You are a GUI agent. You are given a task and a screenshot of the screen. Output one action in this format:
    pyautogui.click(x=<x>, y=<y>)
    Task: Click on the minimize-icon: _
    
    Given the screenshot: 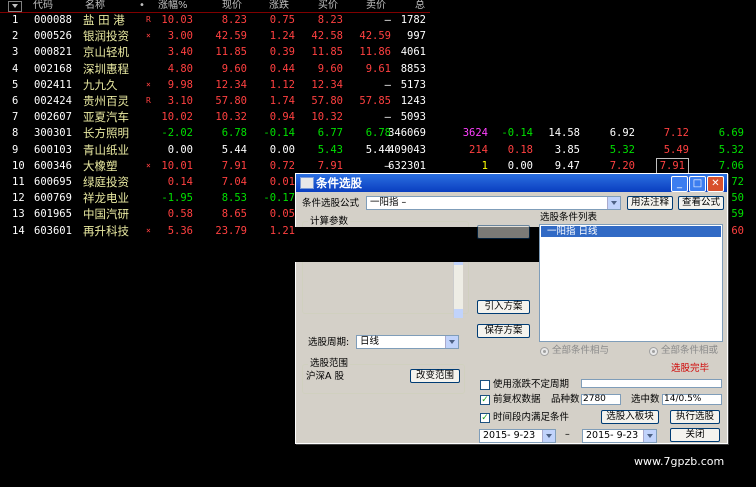 What is the action you would take?
    pyautogui.click(x=679, y=184)
    